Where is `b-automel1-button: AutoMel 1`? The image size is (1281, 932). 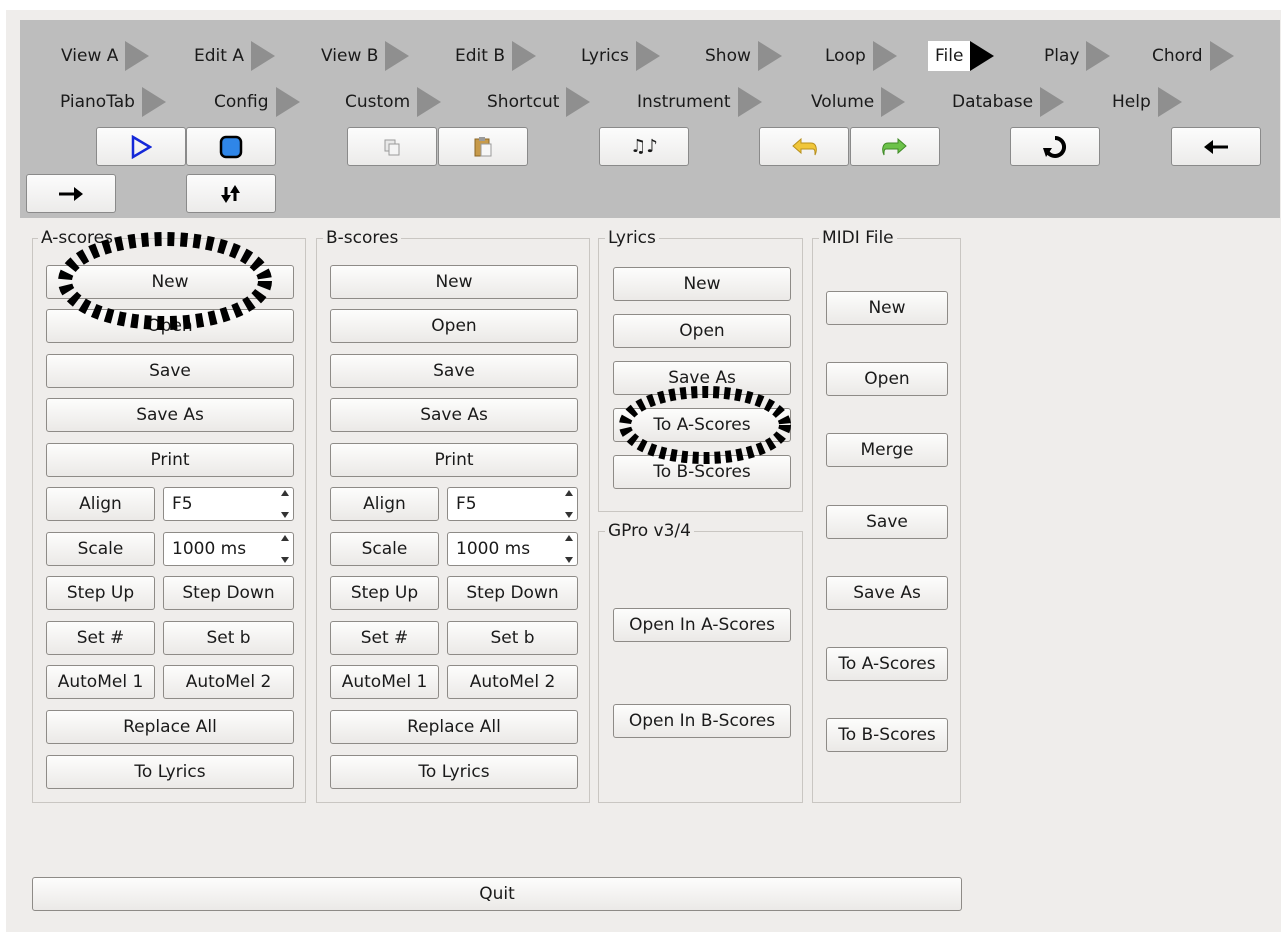 b-automel1-button: AutoMel 1 is located at coordinates (384, 682).